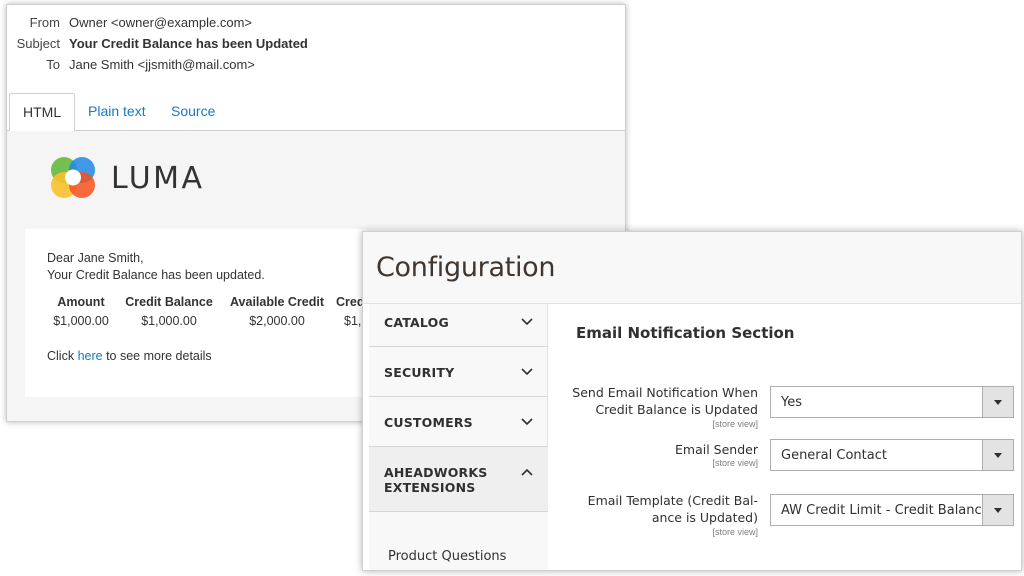 The height and width of the screenshot is (576, 1024). Describe the element at coordinates (704, 517) in the screenshot. I see `field-label-line: ance is Updated)` at that location.